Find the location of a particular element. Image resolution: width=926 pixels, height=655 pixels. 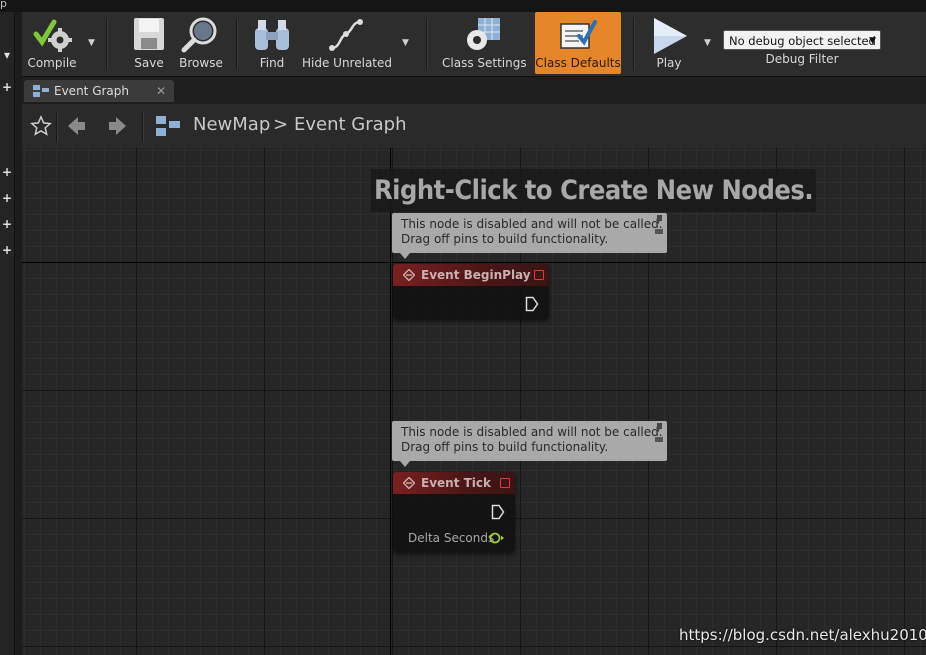

binoculars-icon is located at coordinates (272, 35).